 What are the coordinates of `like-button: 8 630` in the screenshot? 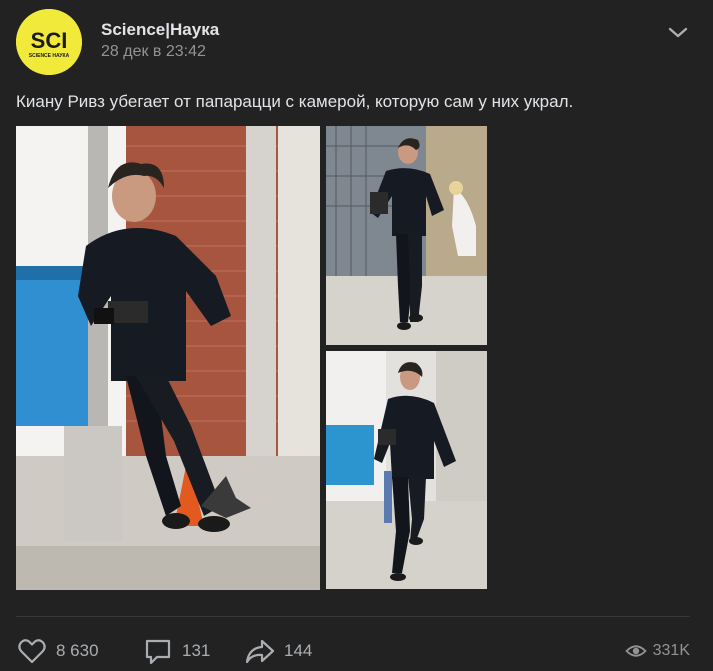 It's located at (57, 651).